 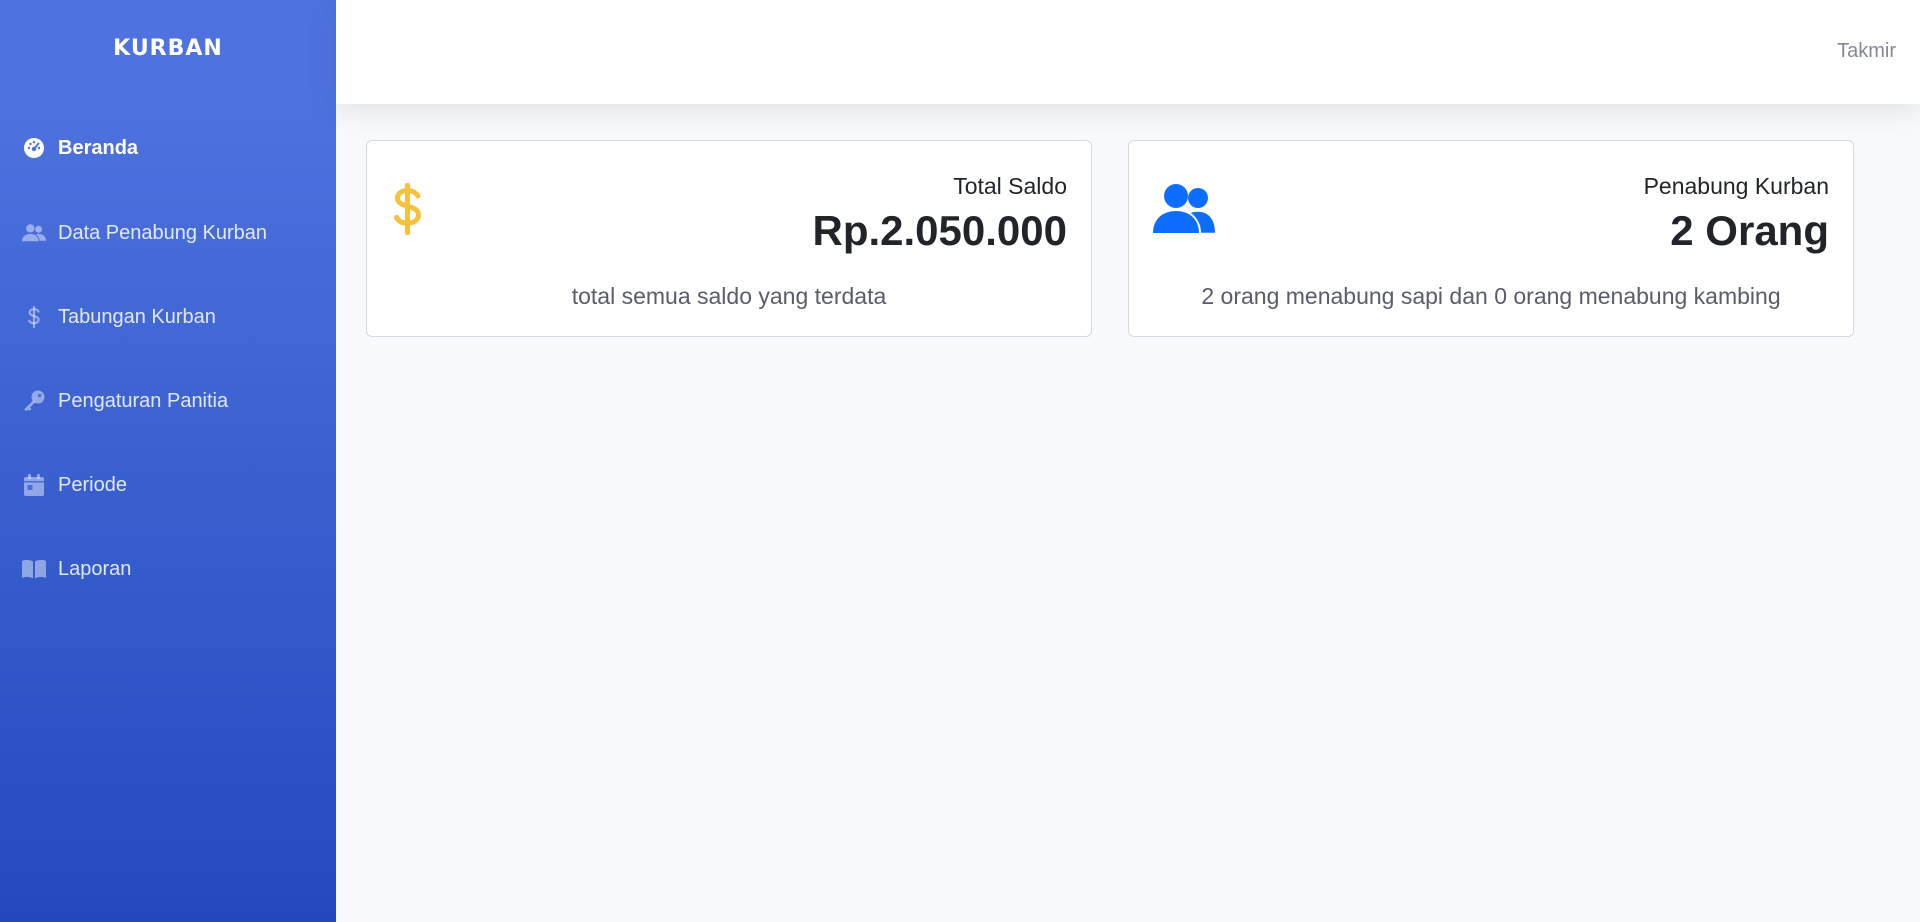 I want to click on book-icon, so click(x=34, y=569).